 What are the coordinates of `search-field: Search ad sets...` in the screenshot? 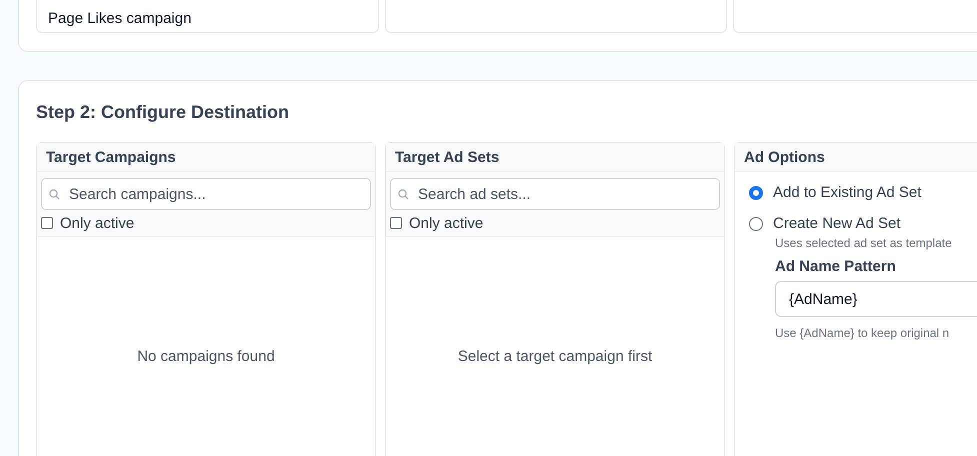 It's located at (555, 194).